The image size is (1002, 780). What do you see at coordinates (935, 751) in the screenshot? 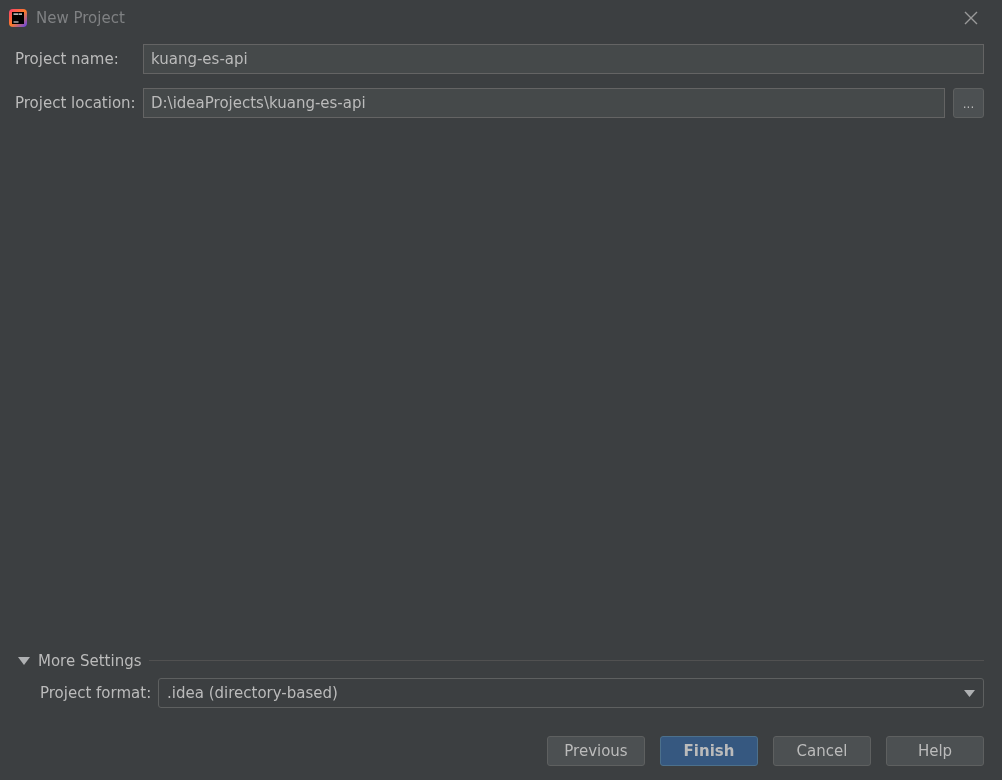
I see `dialog-button: Help` at bounding box center [935, 751].